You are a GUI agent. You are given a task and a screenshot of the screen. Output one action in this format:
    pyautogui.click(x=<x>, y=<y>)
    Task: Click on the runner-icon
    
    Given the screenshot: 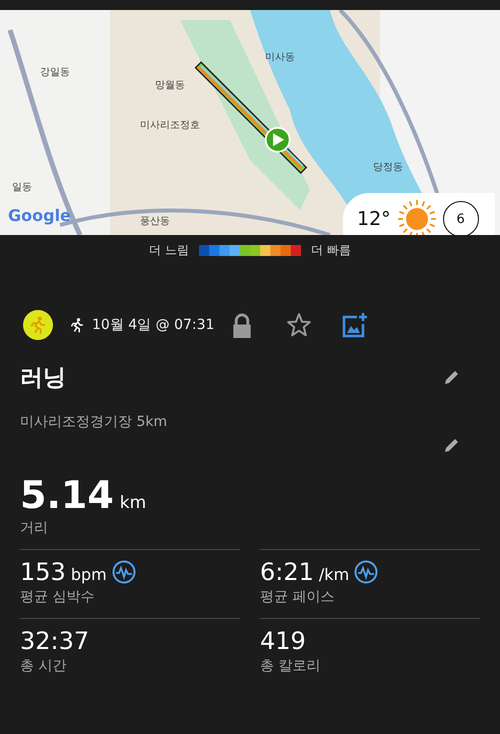 What is the action you would take?
    pyautogui.click(x=77, y=325)
    